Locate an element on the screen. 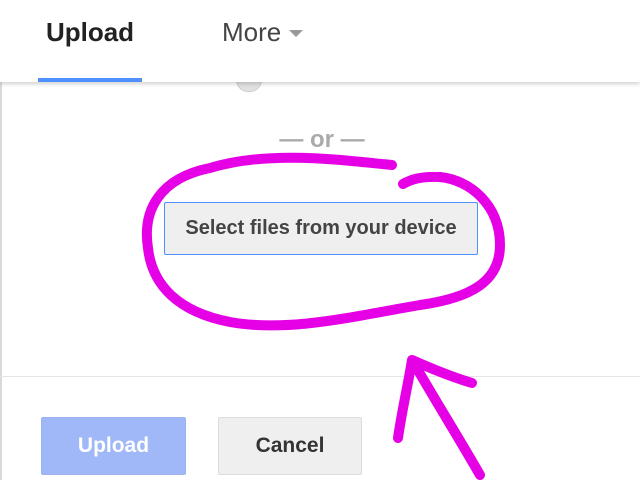  tab-upload: Upload is located at coordinates (90, 41).